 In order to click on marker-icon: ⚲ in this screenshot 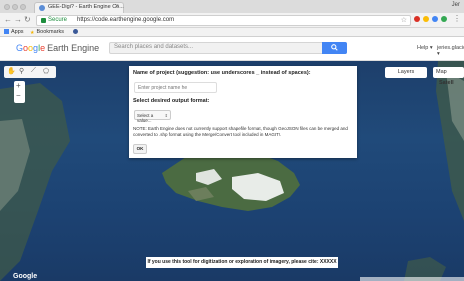, I will do `click(21, 71)`.